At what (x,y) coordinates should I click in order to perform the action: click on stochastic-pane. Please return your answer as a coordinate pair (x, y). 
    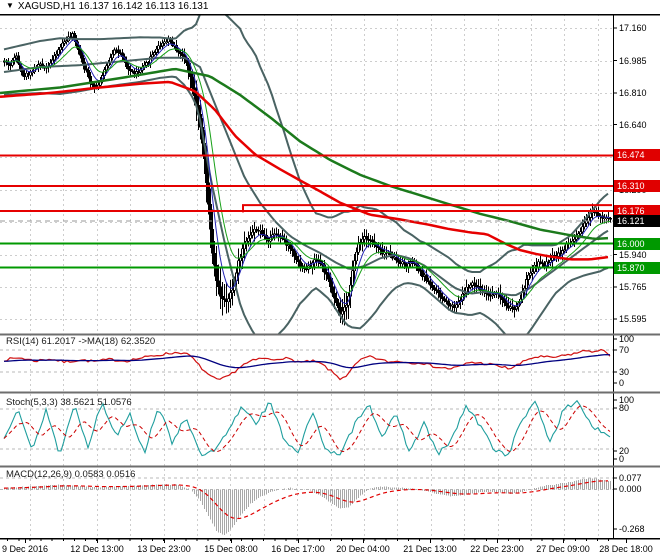
    Looking at the image, I should click on (306, 428).